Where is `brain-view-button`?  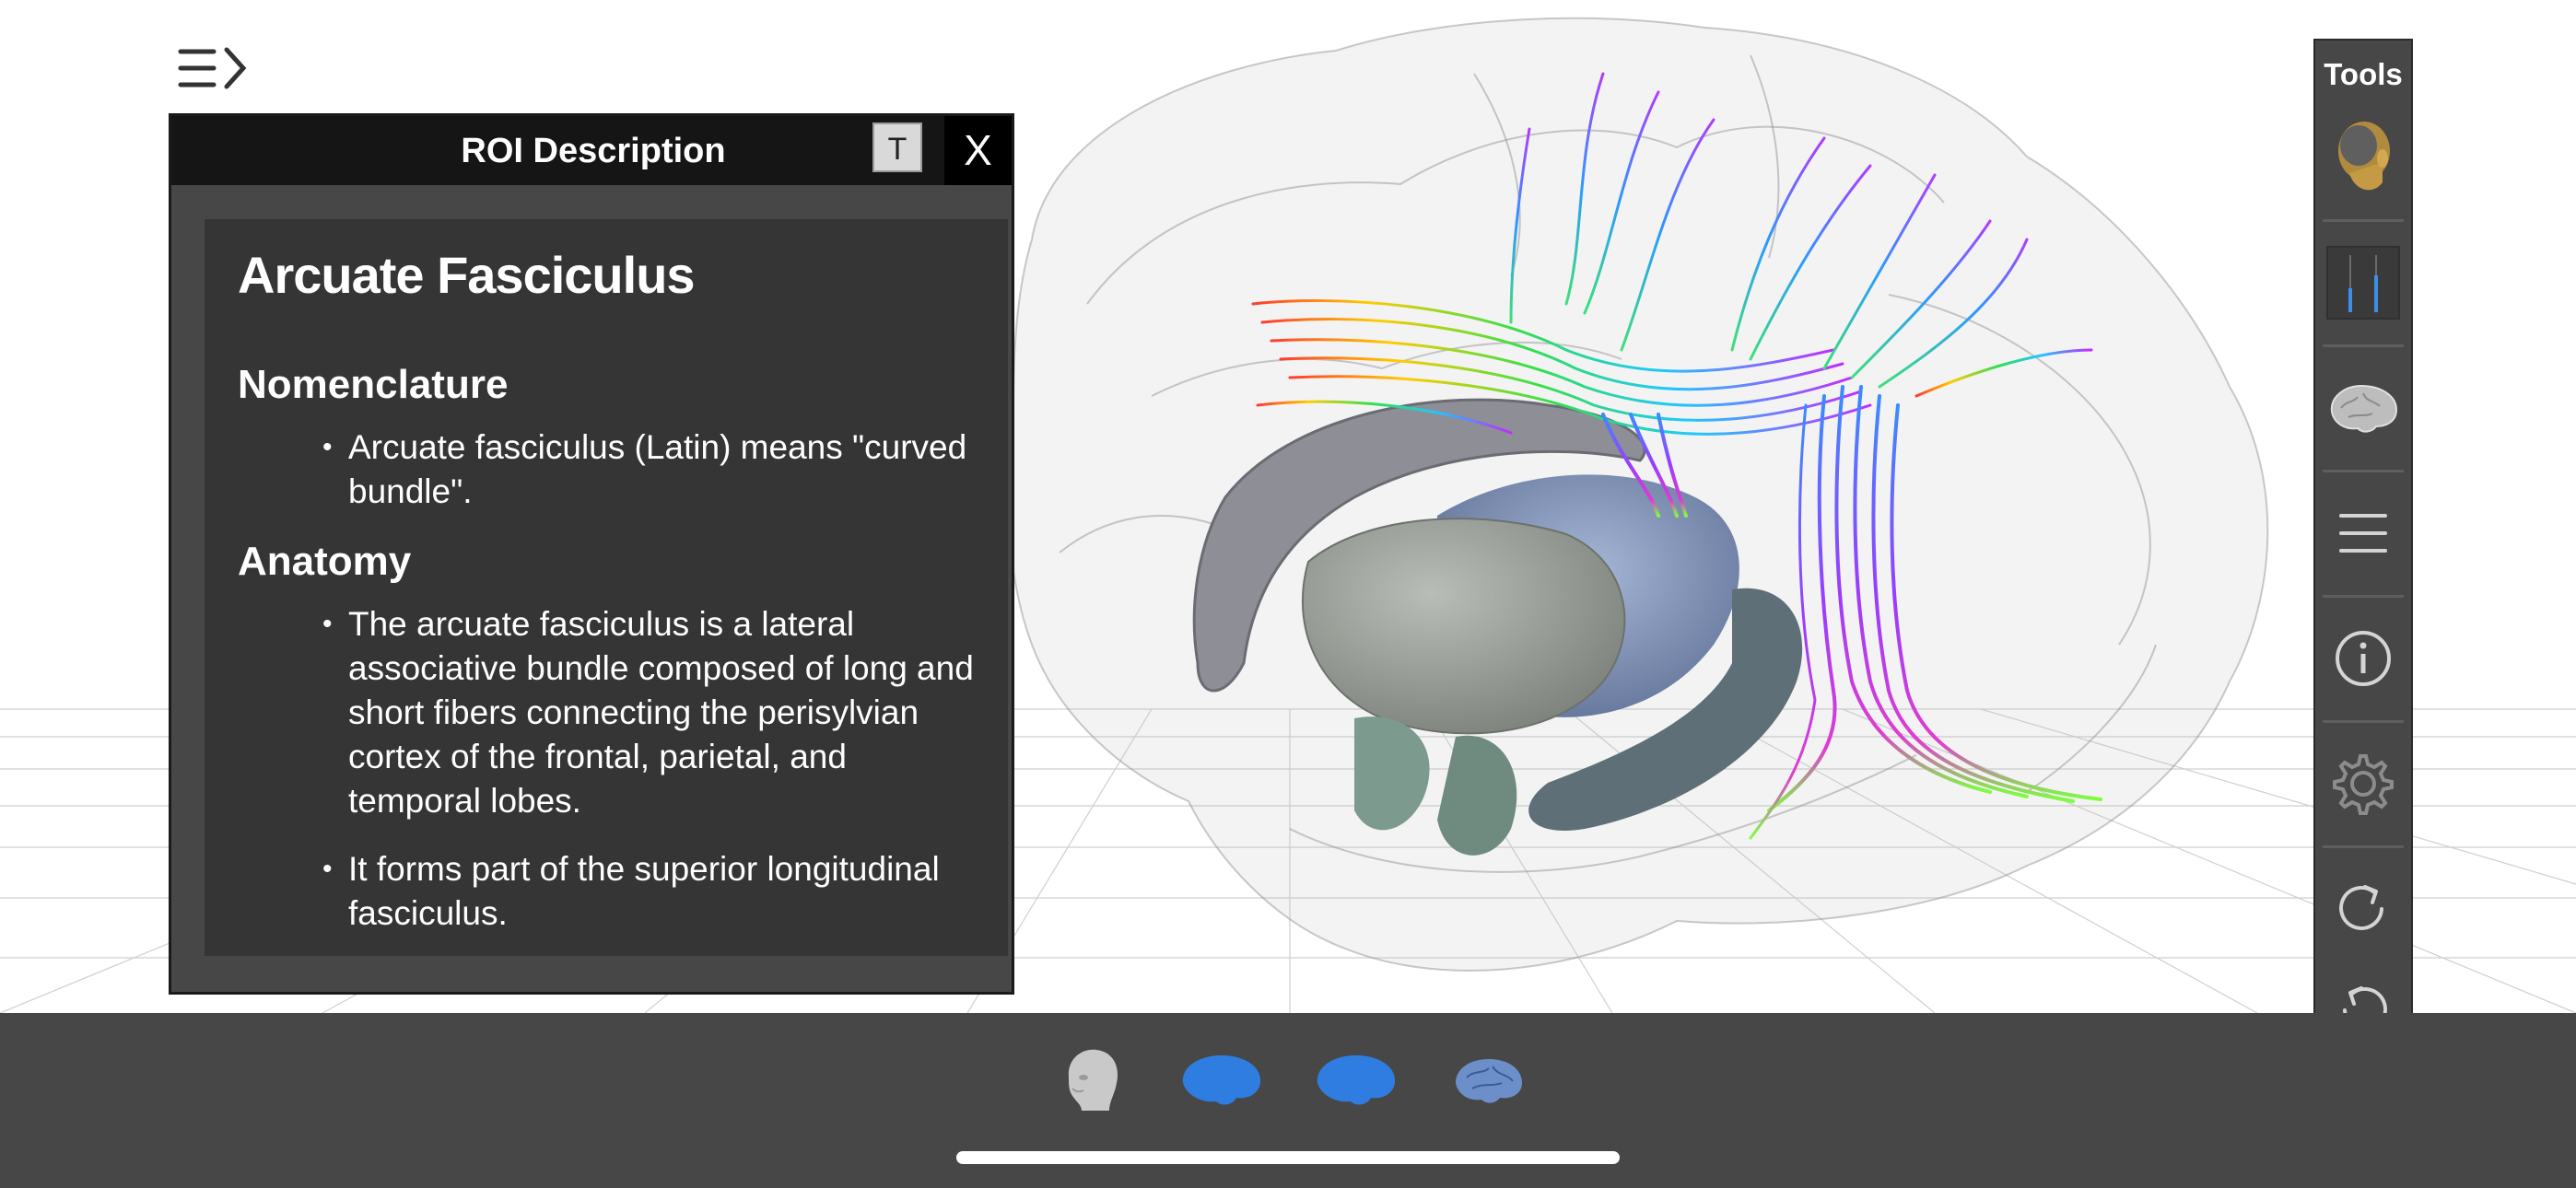
brain-view-button is located at coordinates (2363, 408).